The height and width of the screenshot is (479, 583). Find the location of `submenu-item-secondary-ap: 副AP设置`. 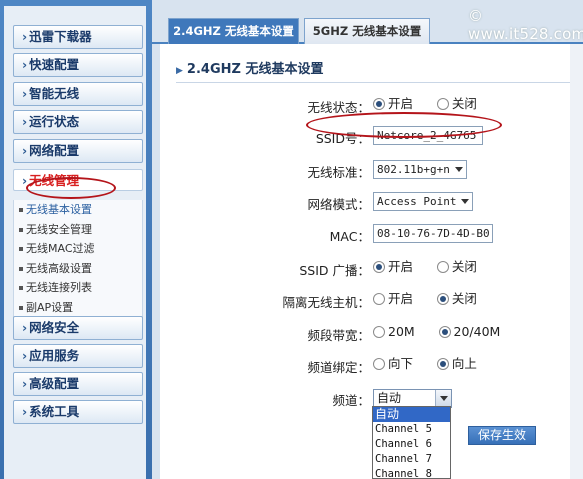

submenu-item-secondary-ap: 副AP设置 is located at coordinates (78, 308).